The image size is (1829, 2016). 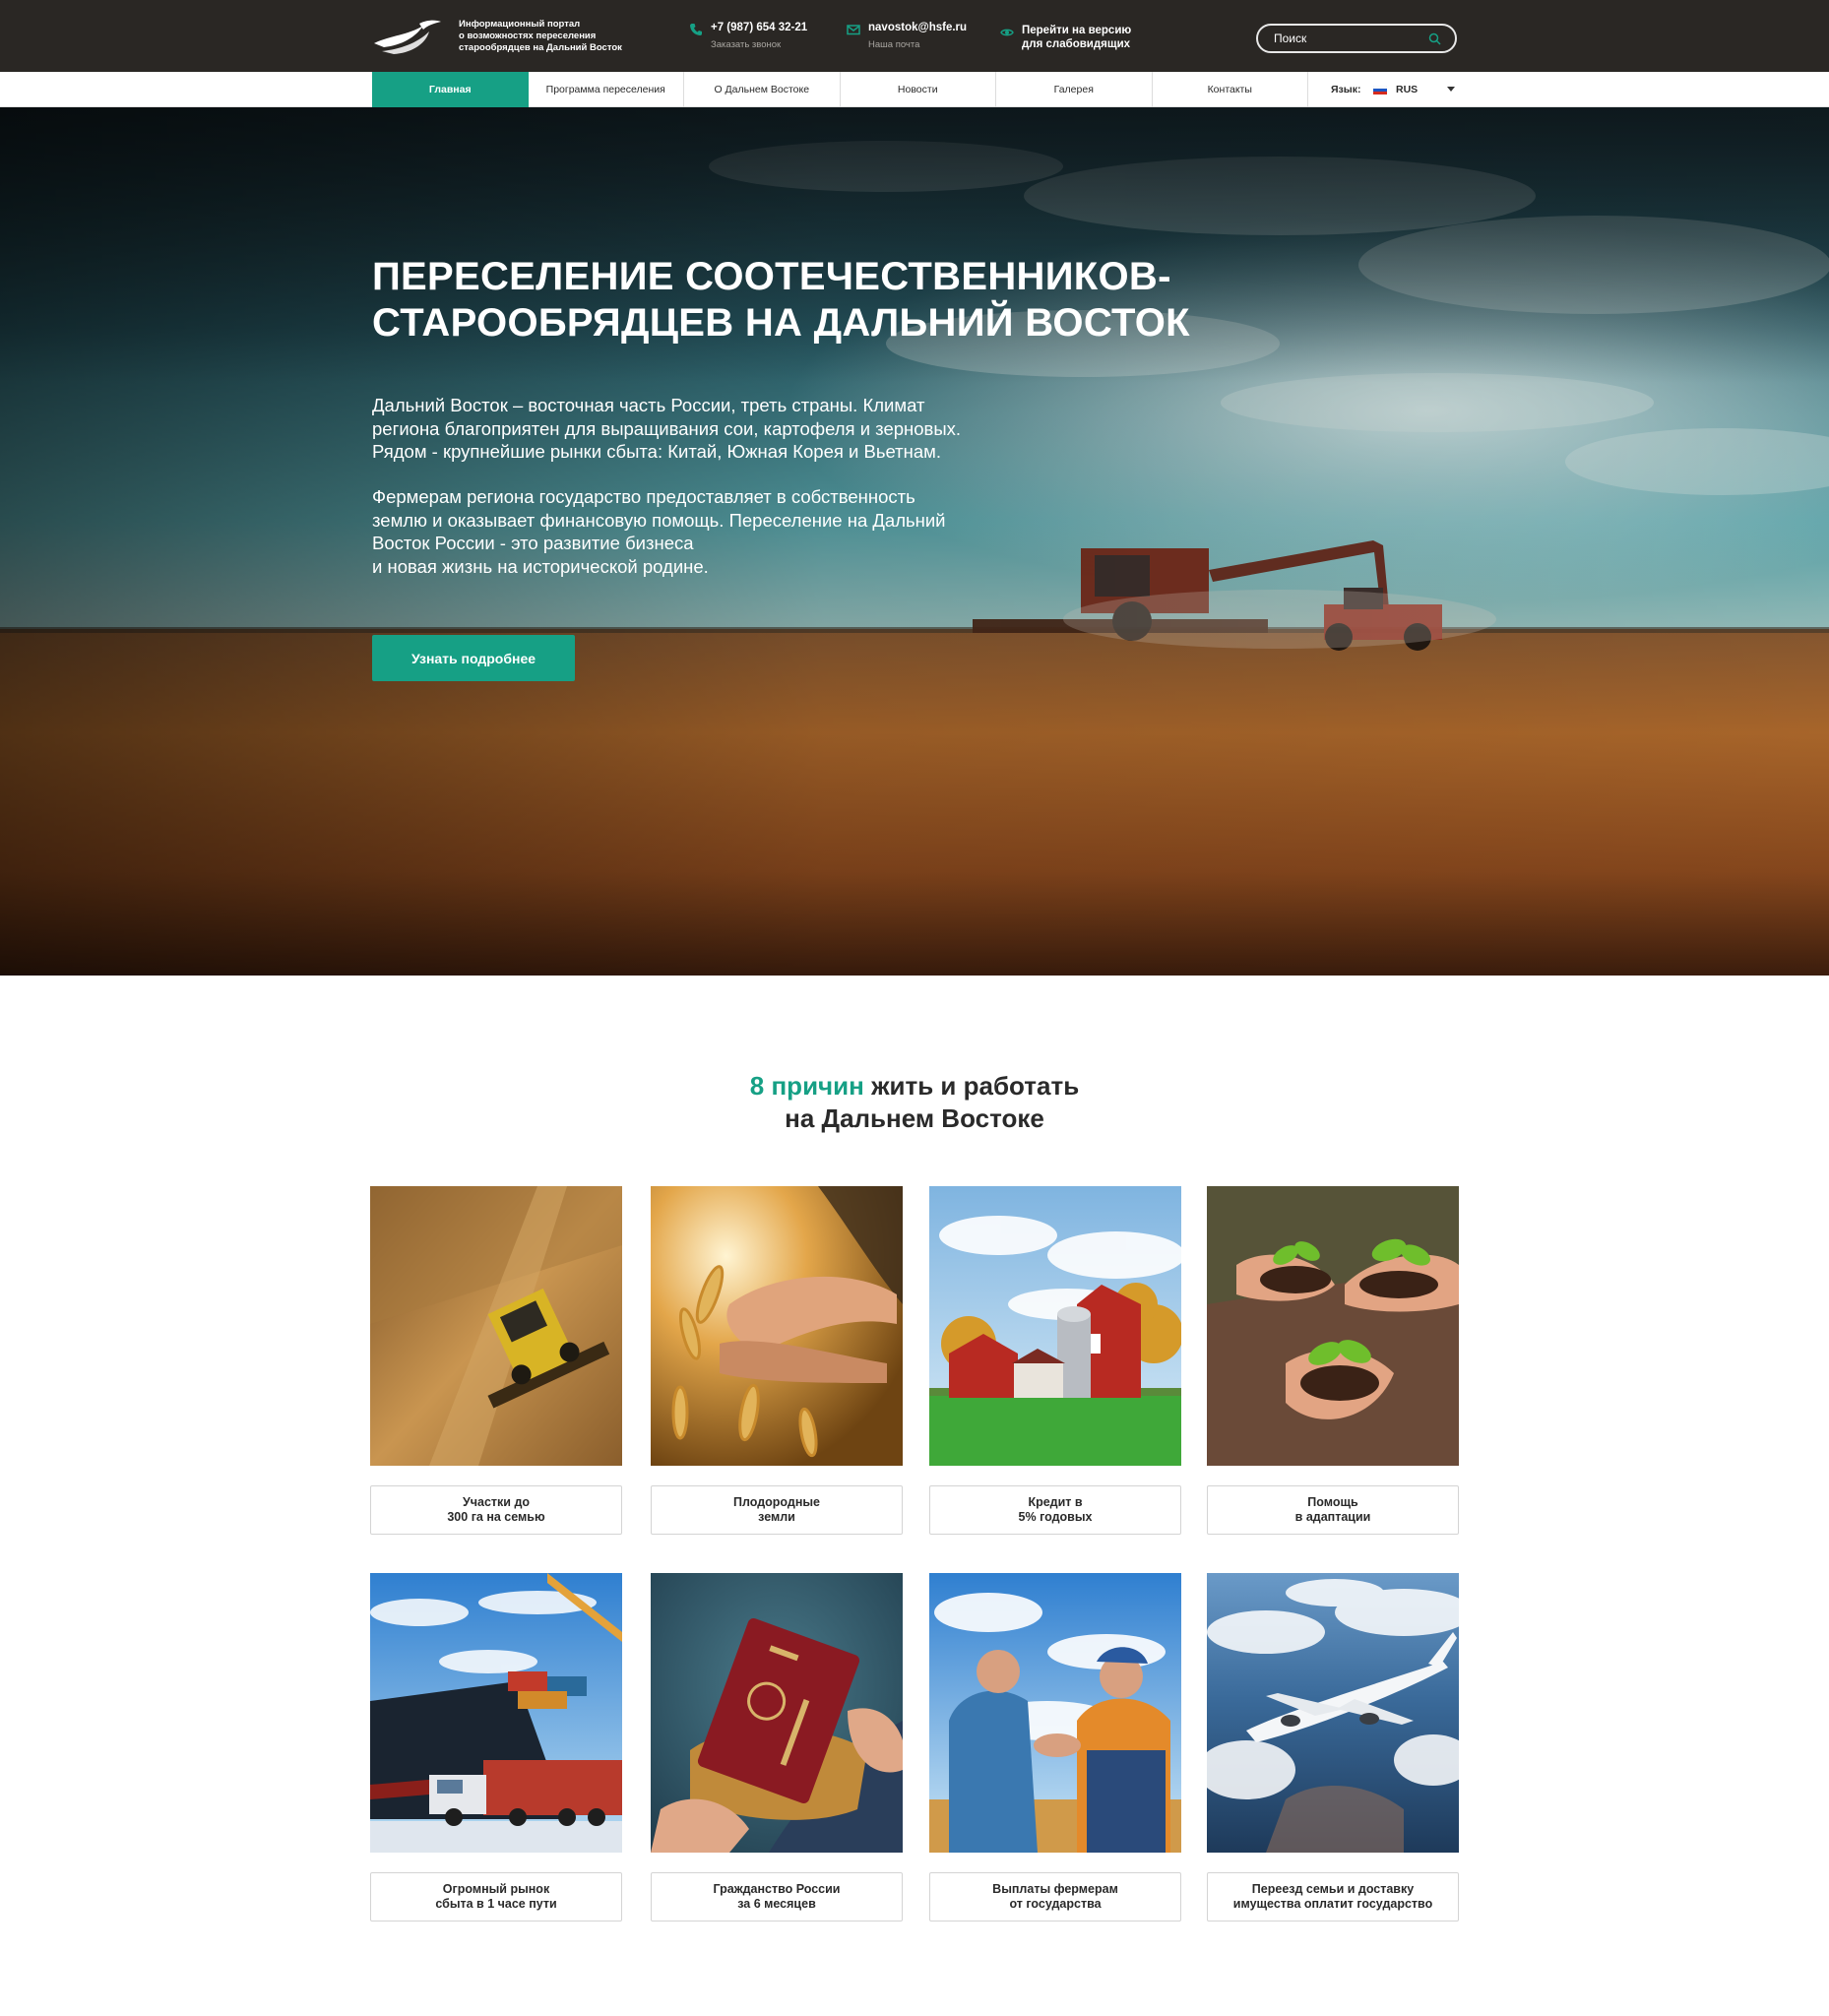 What do you see at coordinates (540, 566) in the screenshot?
I see `hero-text-line: и новая жизнь на исторической родине.` at bounding box center [540, 566].